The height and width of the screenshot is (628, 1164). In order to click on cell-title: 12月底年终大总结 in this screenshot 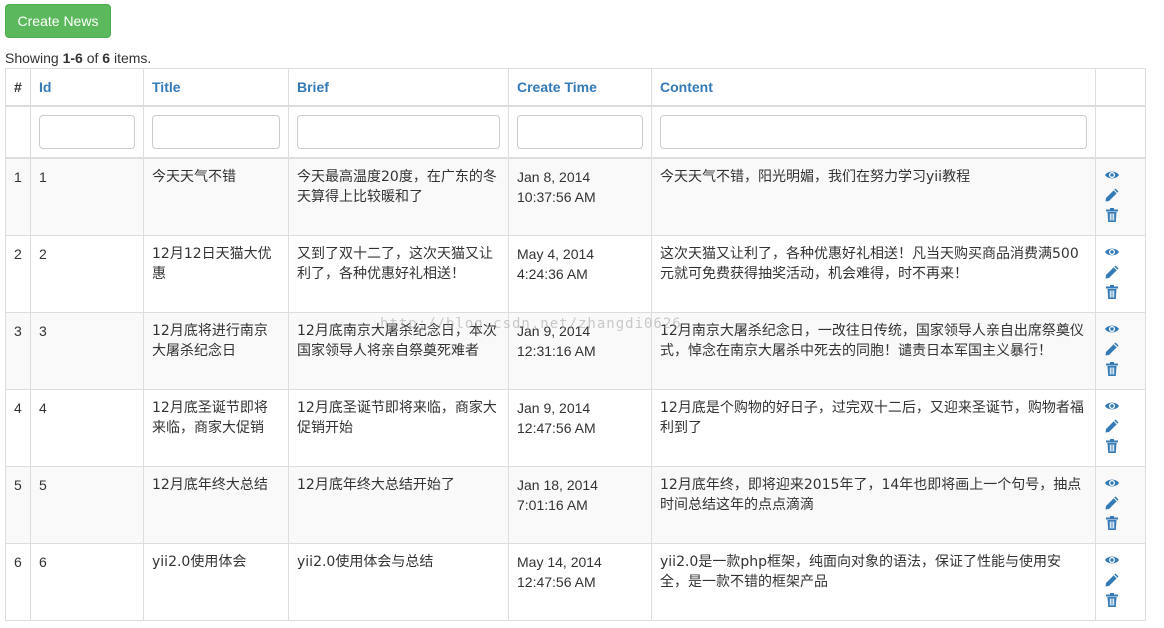, I will do `click(216, 505)`.